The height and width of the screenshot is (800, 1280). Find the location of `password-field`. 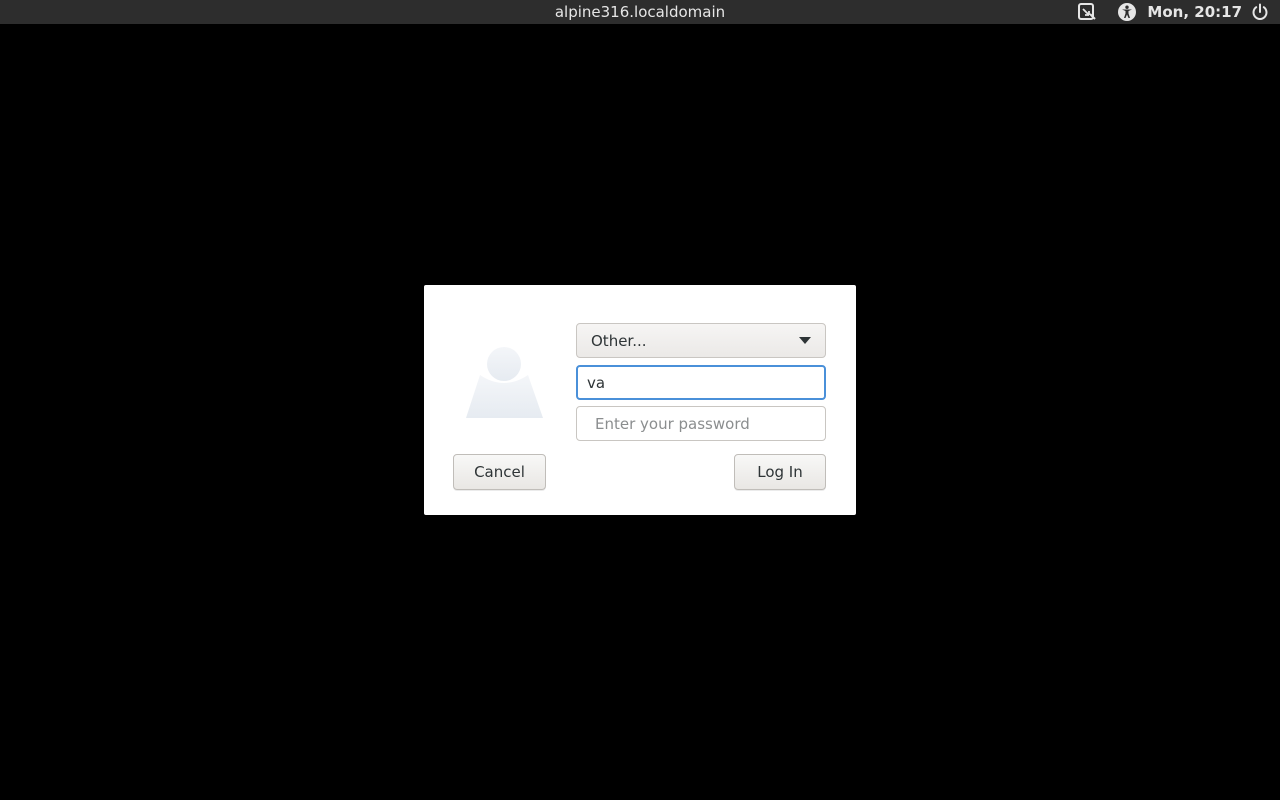

password-field is located at coordinates (701, 423).